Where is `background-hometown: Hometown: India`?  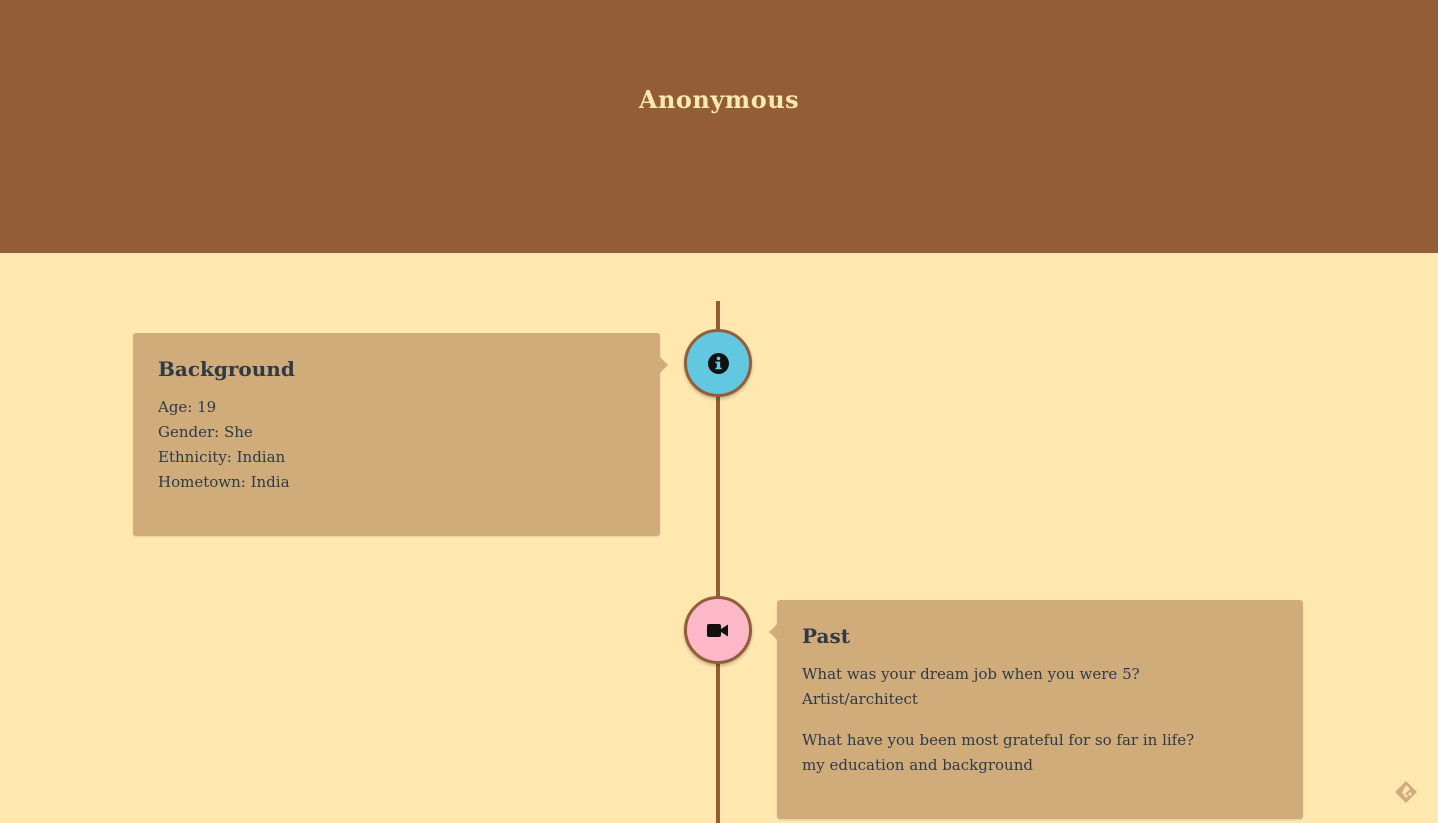
background-hometown: Hometown: India is located at coordinates (224, 482).